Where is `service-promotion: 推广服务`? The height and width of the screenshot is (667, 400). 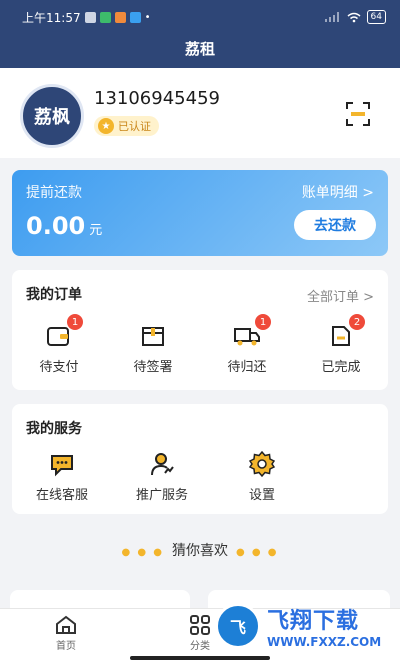 service-promotion: 推广服务 is located at coordinates (162, 476).